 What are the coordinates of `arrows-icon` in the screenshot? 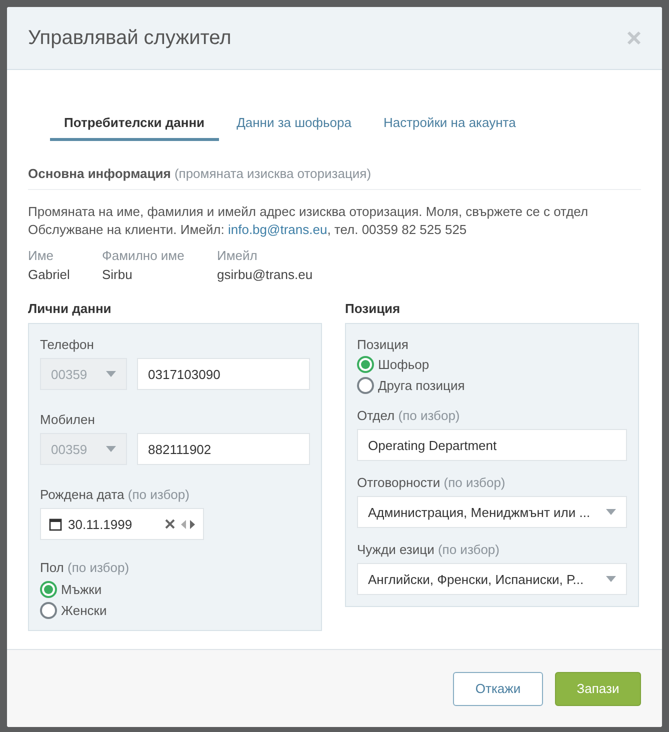 It's located at (188, 524).